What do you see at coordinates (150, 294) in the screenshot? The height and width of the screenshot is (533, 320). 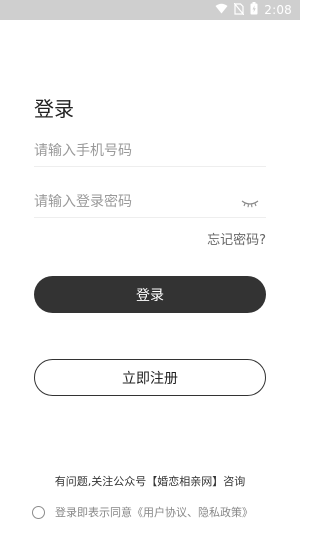 I see `login-button: 登录` at bounding box center [150, 294].